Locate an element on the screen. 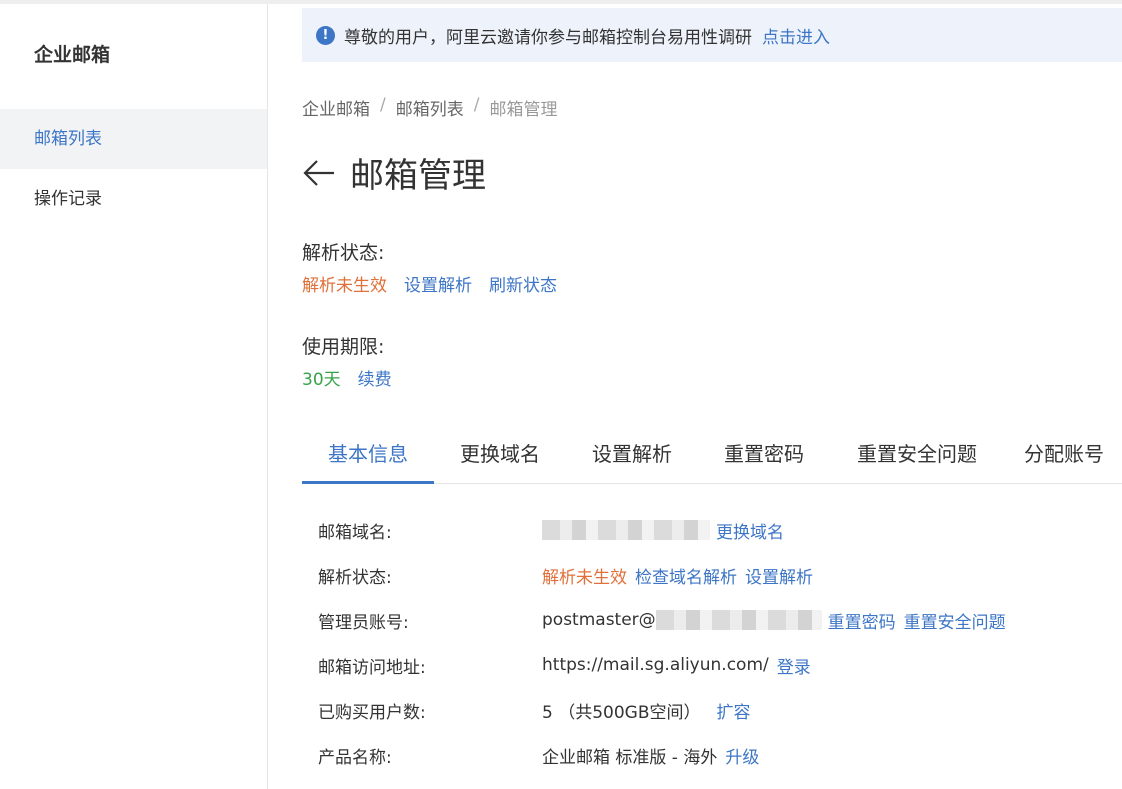  redacted-domain is located at coordinates (626, 530).